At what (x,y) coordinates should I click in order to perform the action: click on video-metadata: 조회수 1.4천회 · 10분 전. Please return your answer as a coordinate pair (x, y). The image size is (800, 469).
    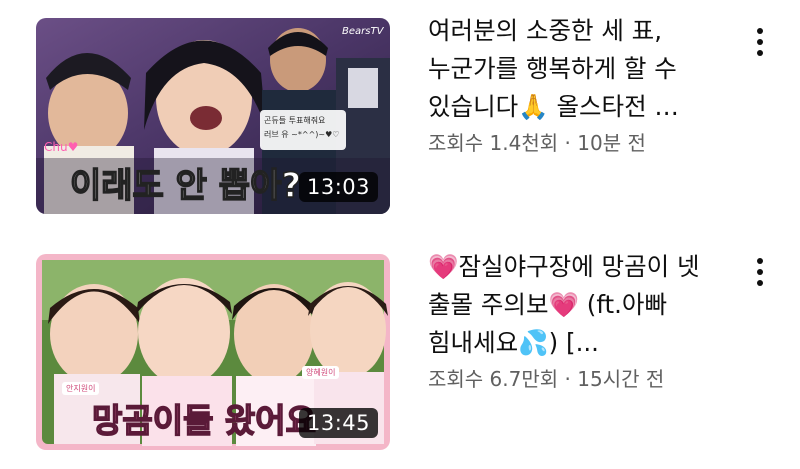
    Looking at the image, I should click on (583, 143).